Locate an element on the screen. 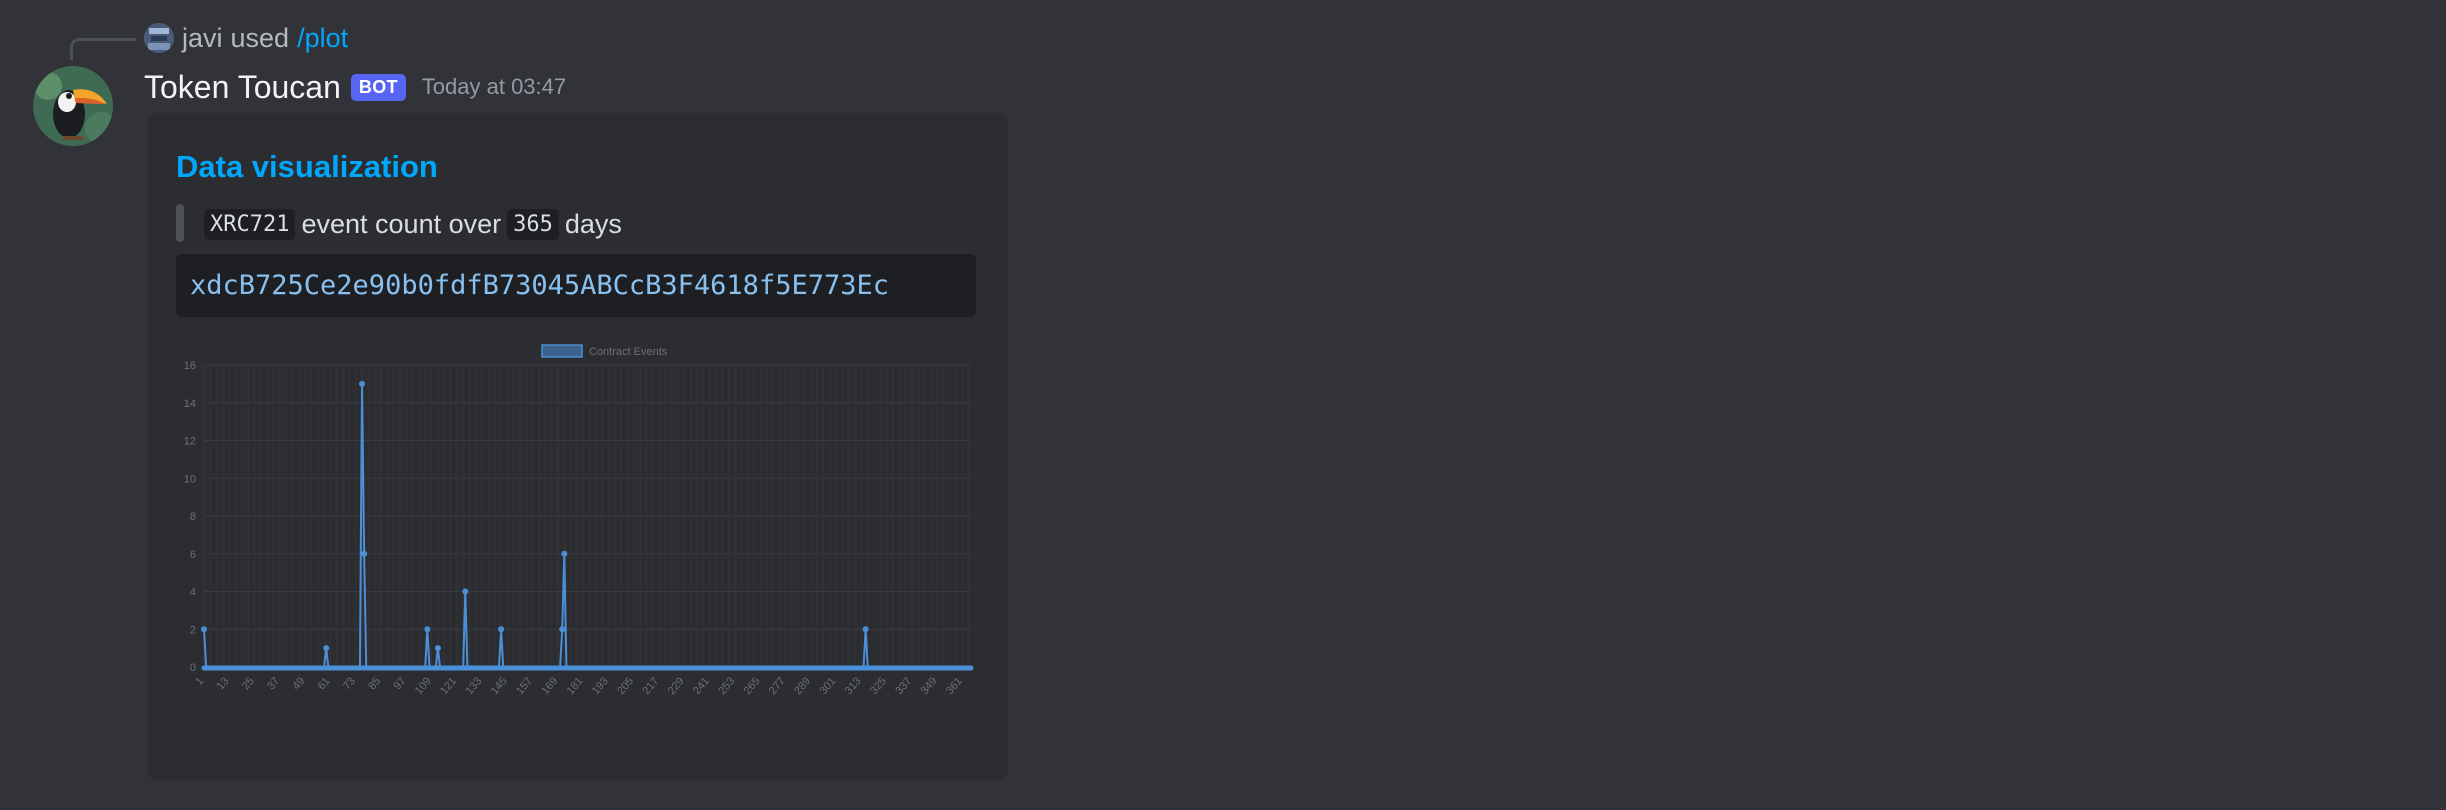 Image resolution: width=2446 pixels, height=810 pixels. token-standard-code: XRC721 is located at coordinates (250, 224).